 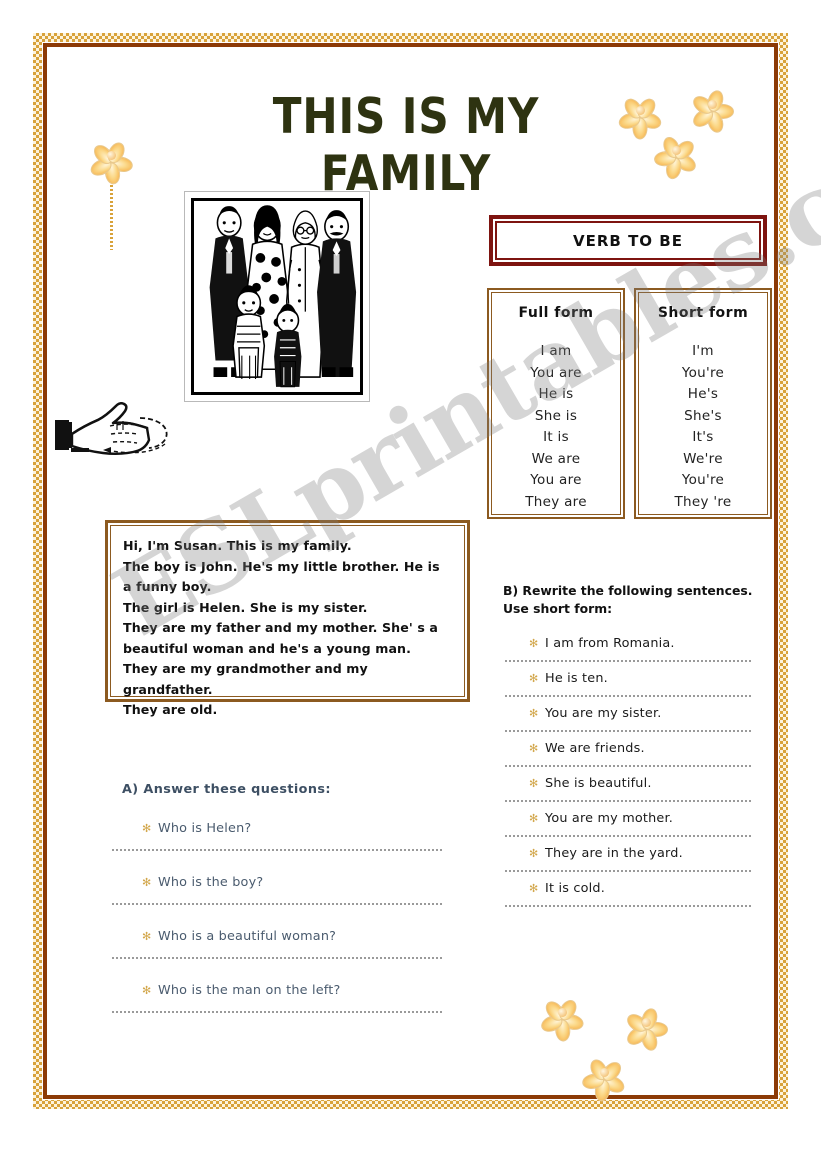 I want to click on exercise-b-item: ✻ We are friends., so click(x=634, y=748).